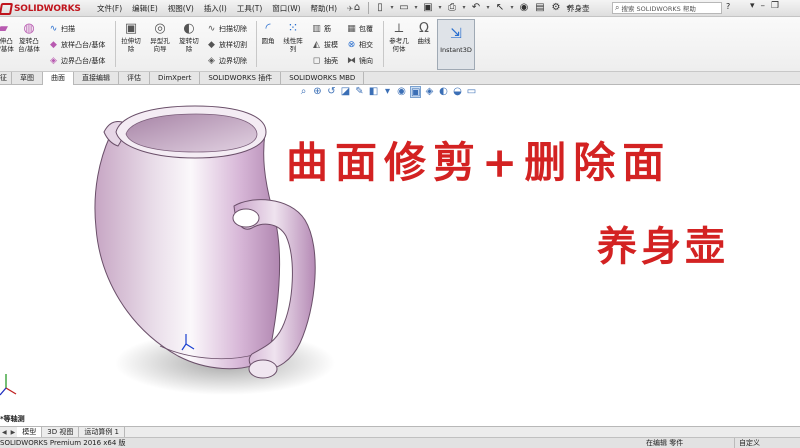 The image size is (800, 448). Describe the element at coordinates (321, 29) in the screenshot. I see `rib-button: ▥ 筋` at that location.